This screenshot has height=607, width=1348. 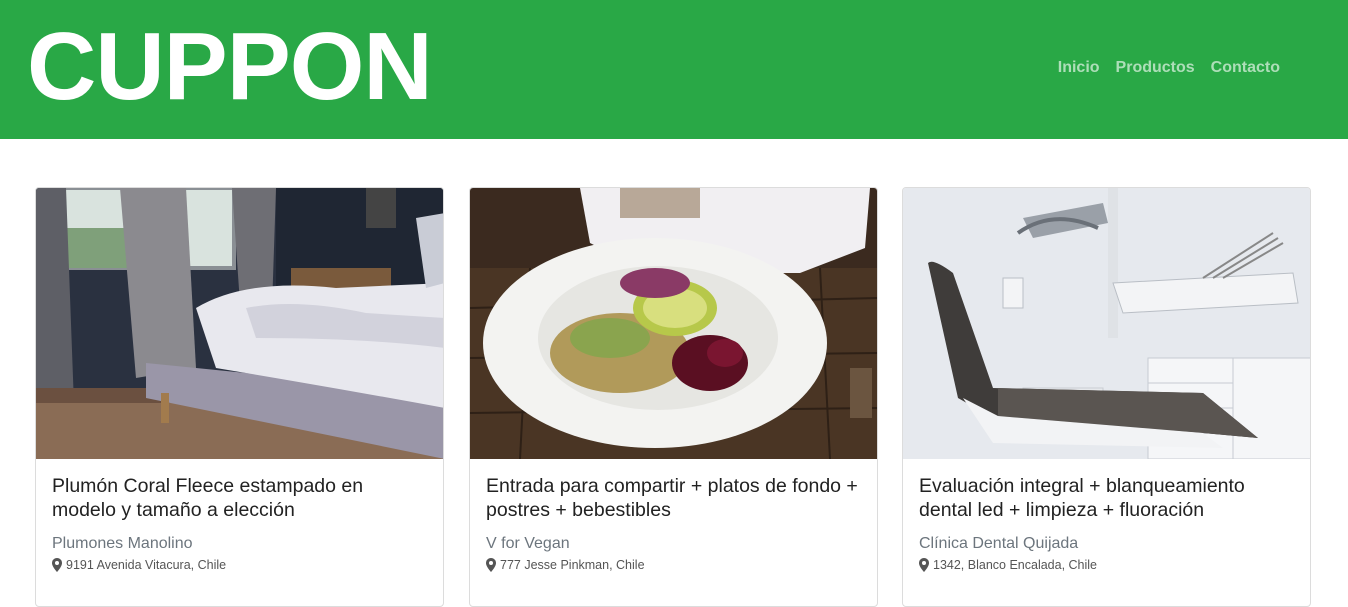 What do you see at coordinates (122, 543) in the screenshot?
I see `card-seller: Plumones Manolino` at bounding box center [122, 543].